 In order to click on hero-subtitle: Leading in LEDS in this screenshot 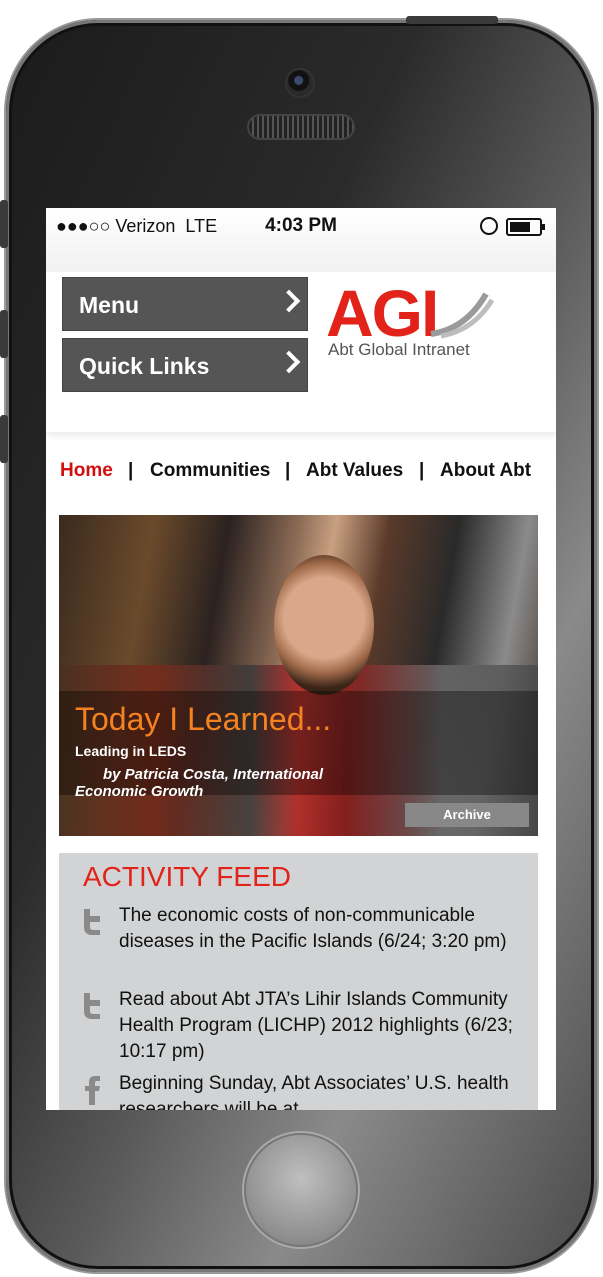, I will do `click(131, 751)`.